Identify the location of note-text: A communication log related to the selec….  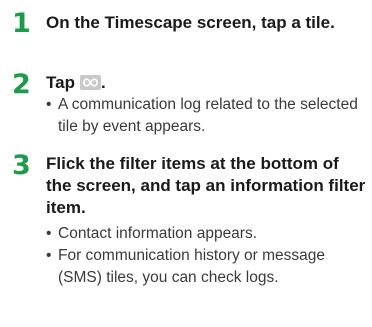
(208, 115).